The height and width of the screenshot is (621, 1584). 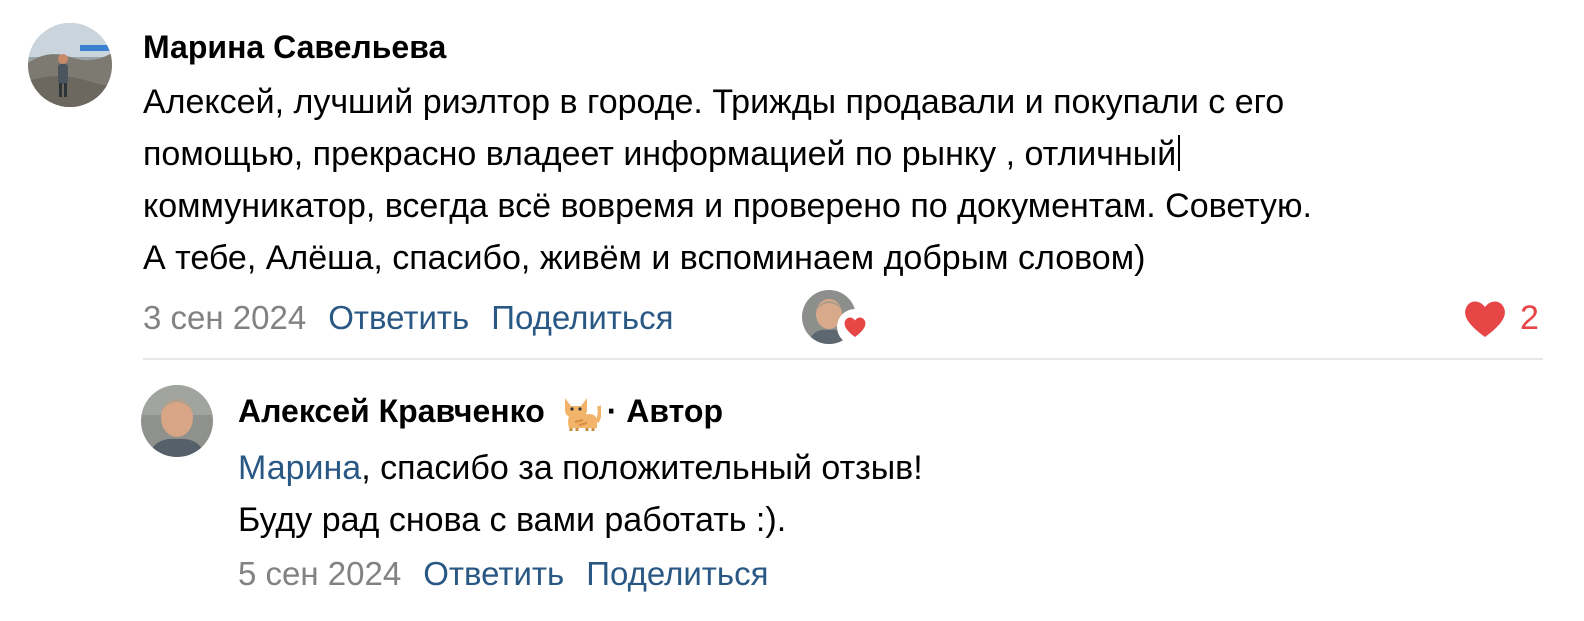 I want to click on comment-meta: 3 сен 2024 Ответить Поделиться, so click(x=408, y=318).